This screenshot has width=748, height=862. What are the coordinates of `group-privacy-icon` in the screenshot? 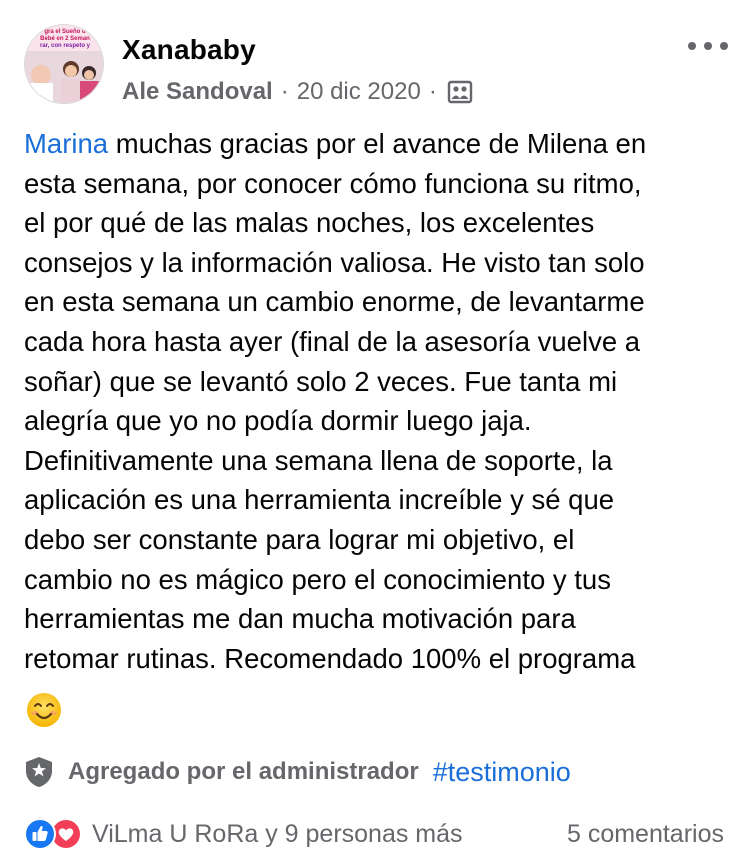 It's located at (460, 92).